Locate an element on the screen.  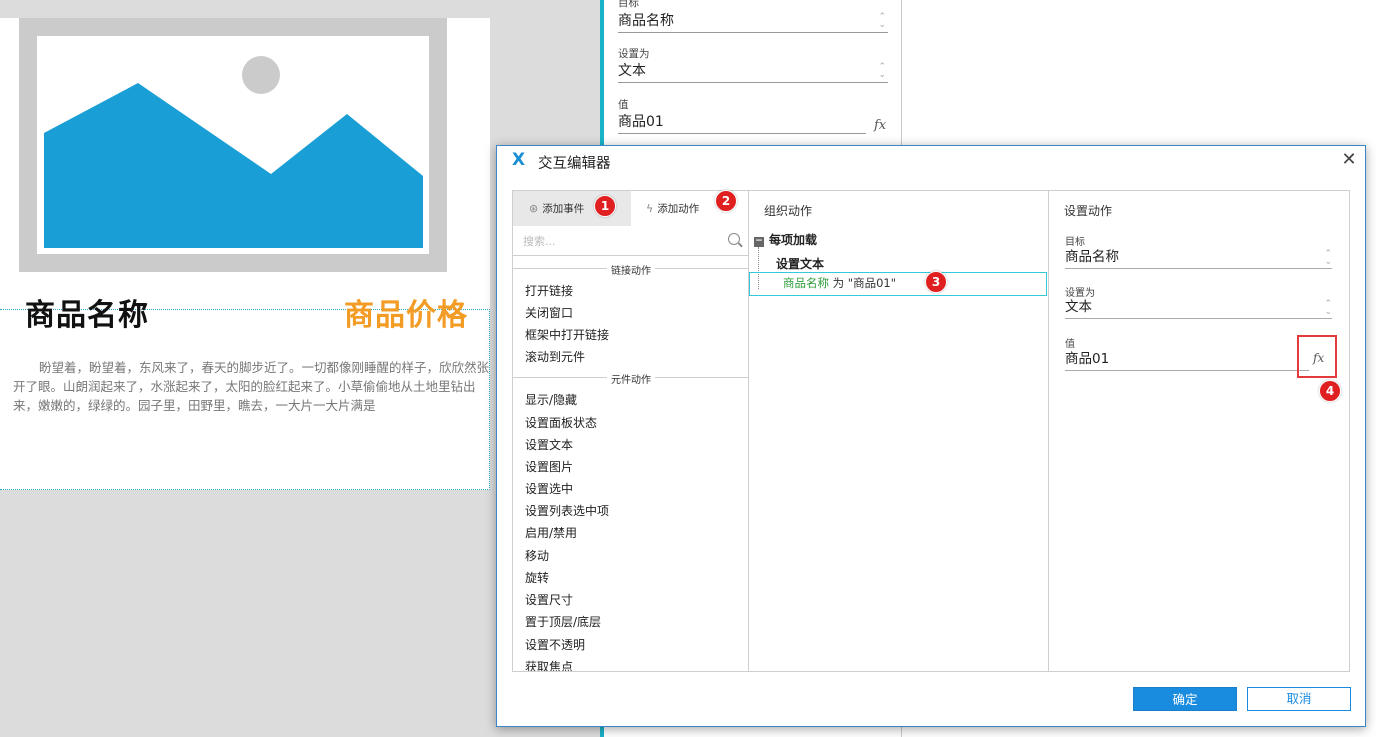
highlight-box is located at coordinates (1317, 356).